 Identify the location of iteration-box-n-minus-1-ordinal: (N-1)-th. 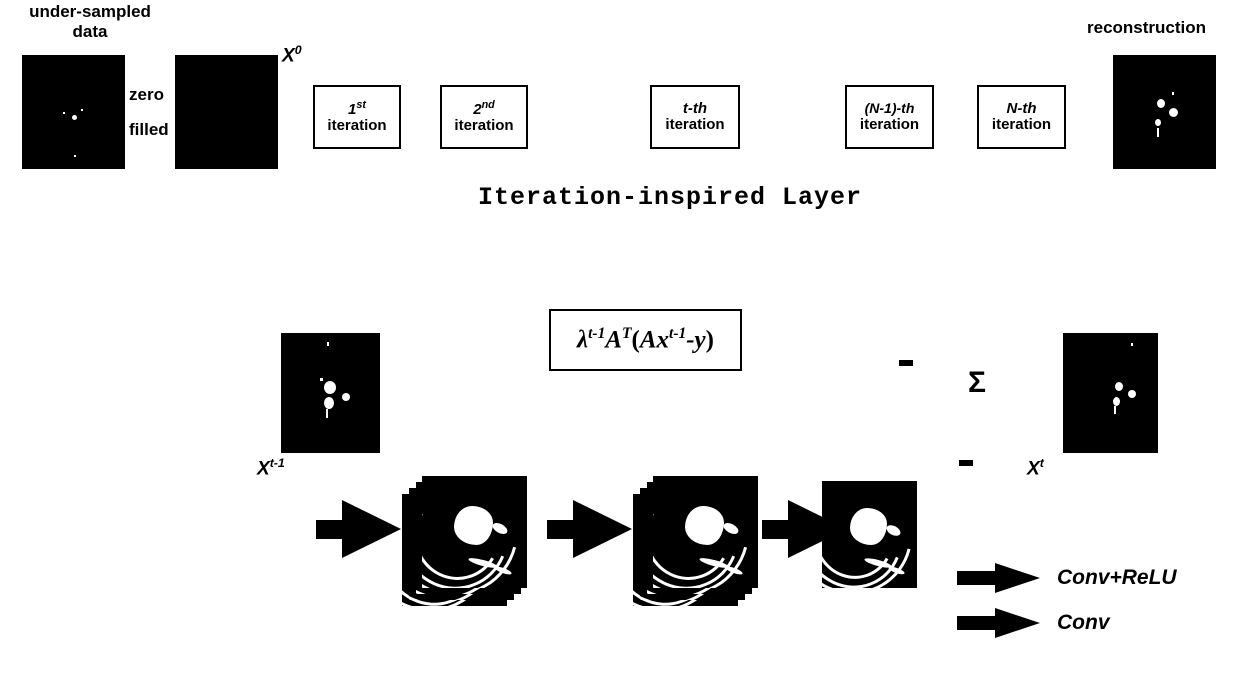
(889, 108).